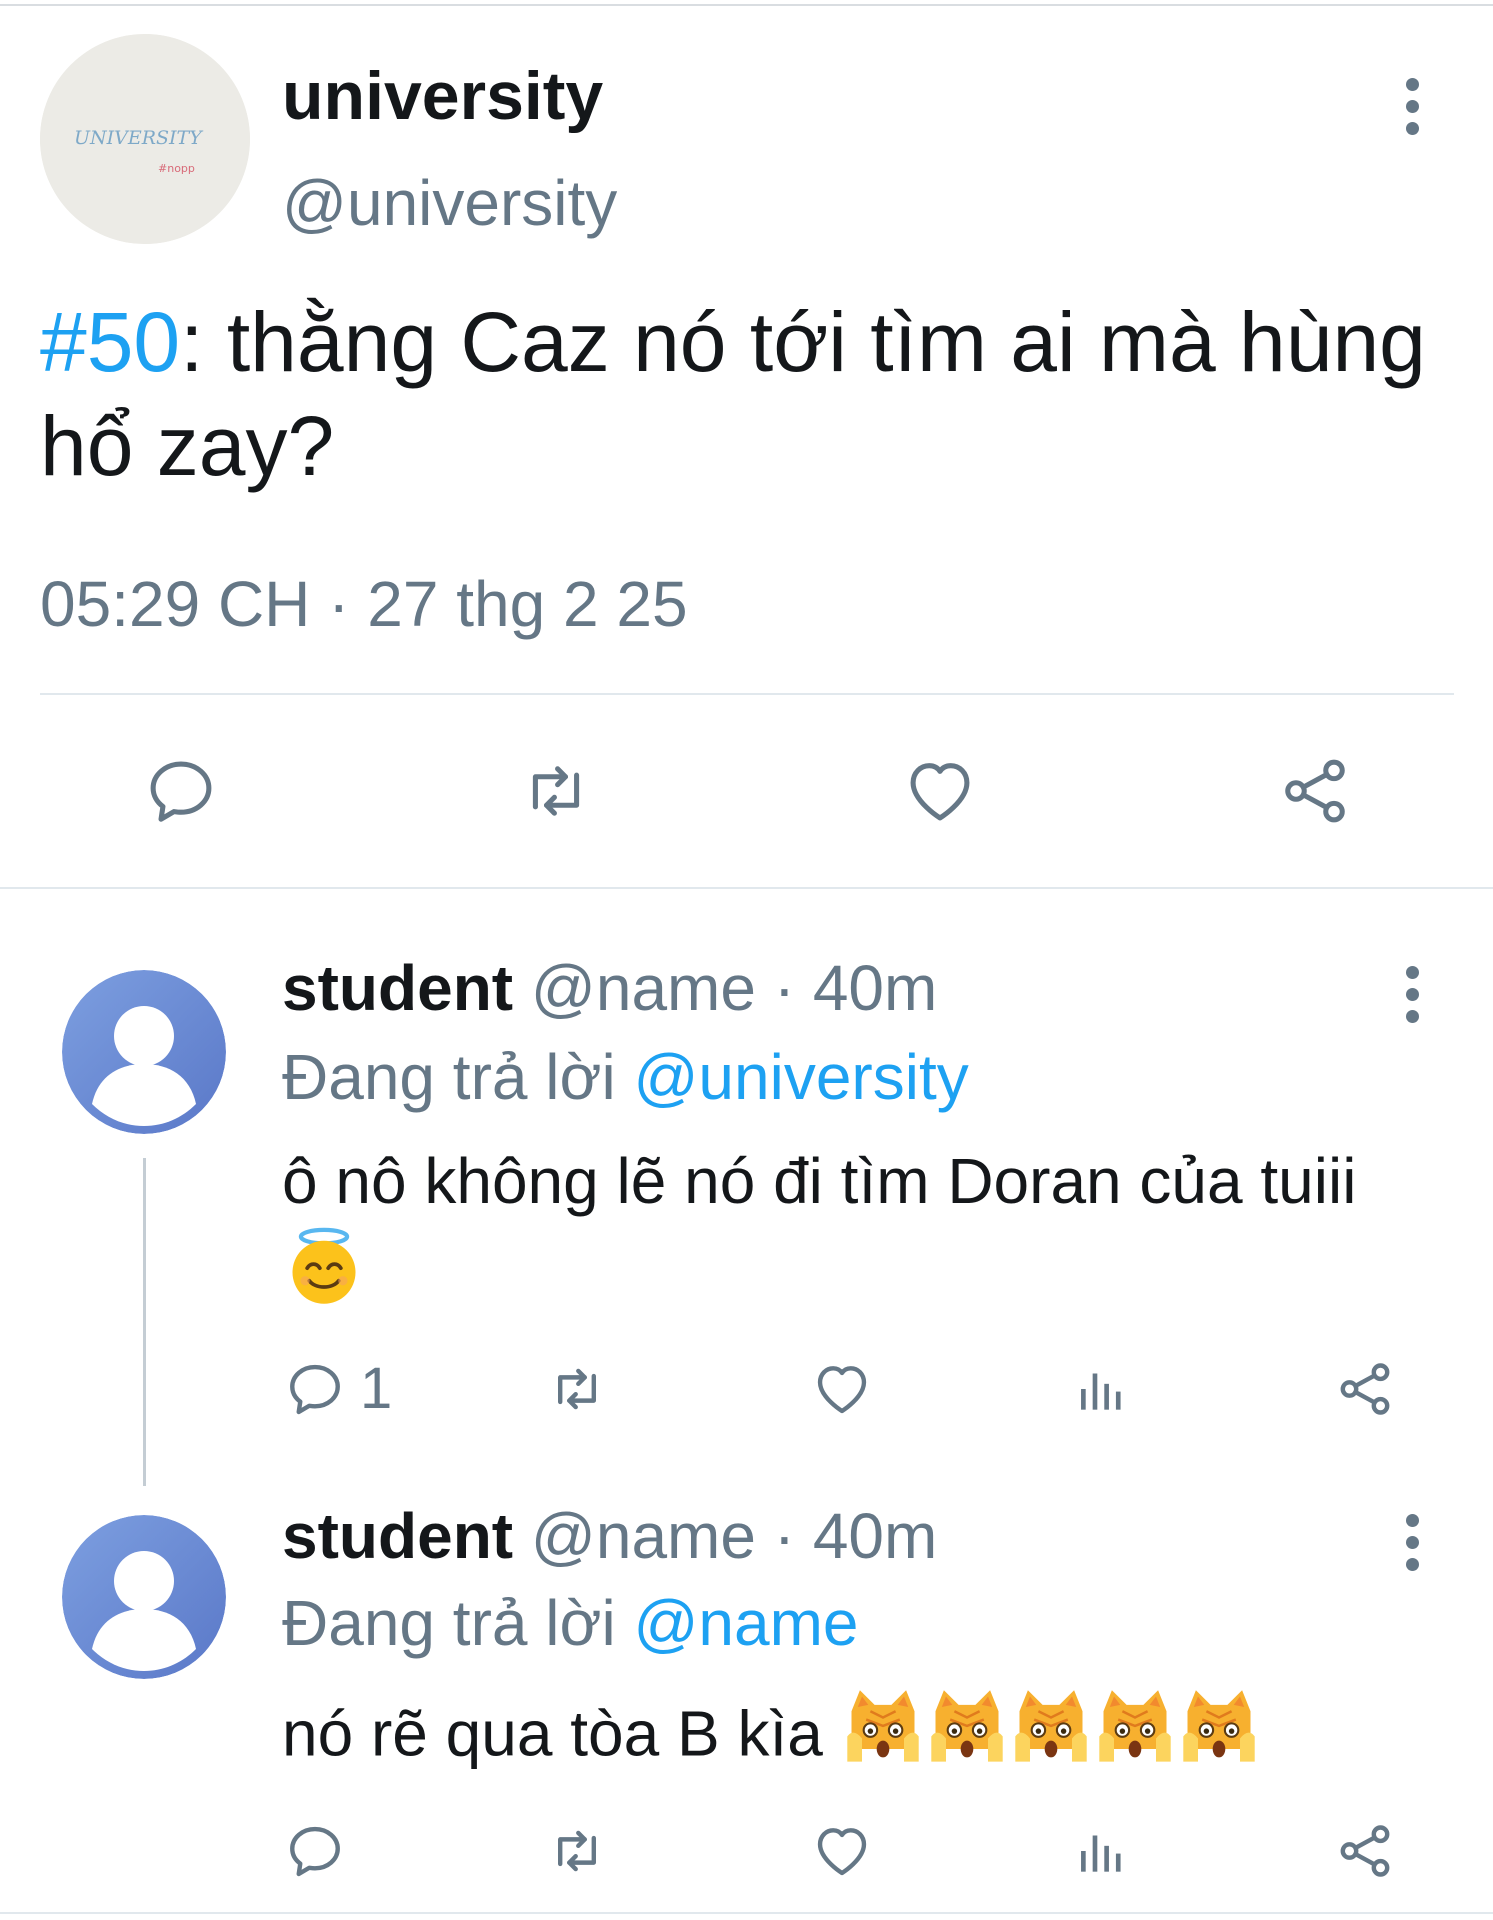 The image size is (1493, 1920). What do you see at coordinates (746, 1913) in the screenshot?
I see `bottom-divider` at bounding box center [746, 1913].